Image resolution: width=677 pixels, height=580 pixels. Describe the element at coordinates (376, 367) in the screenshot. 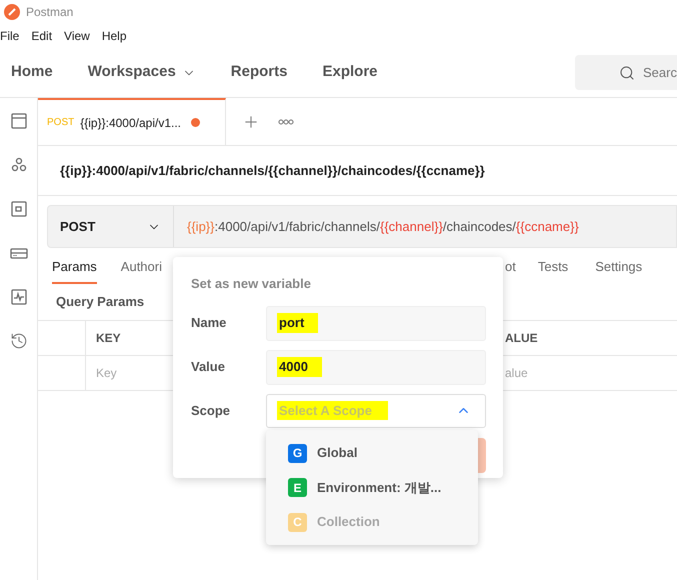

I see `text-field: 4000` at that location.